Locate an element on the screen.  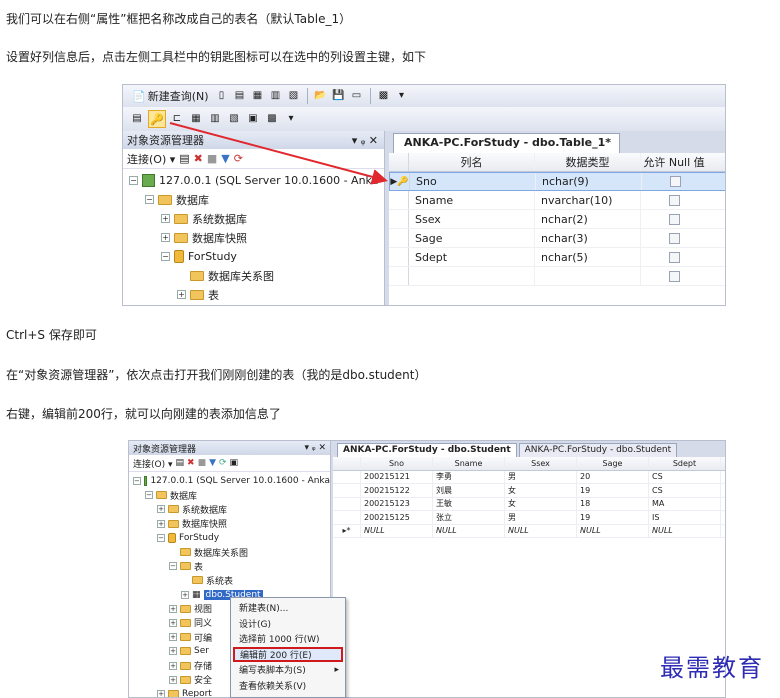
indexes-icon: ▦ is located at coordinates (196, 119).